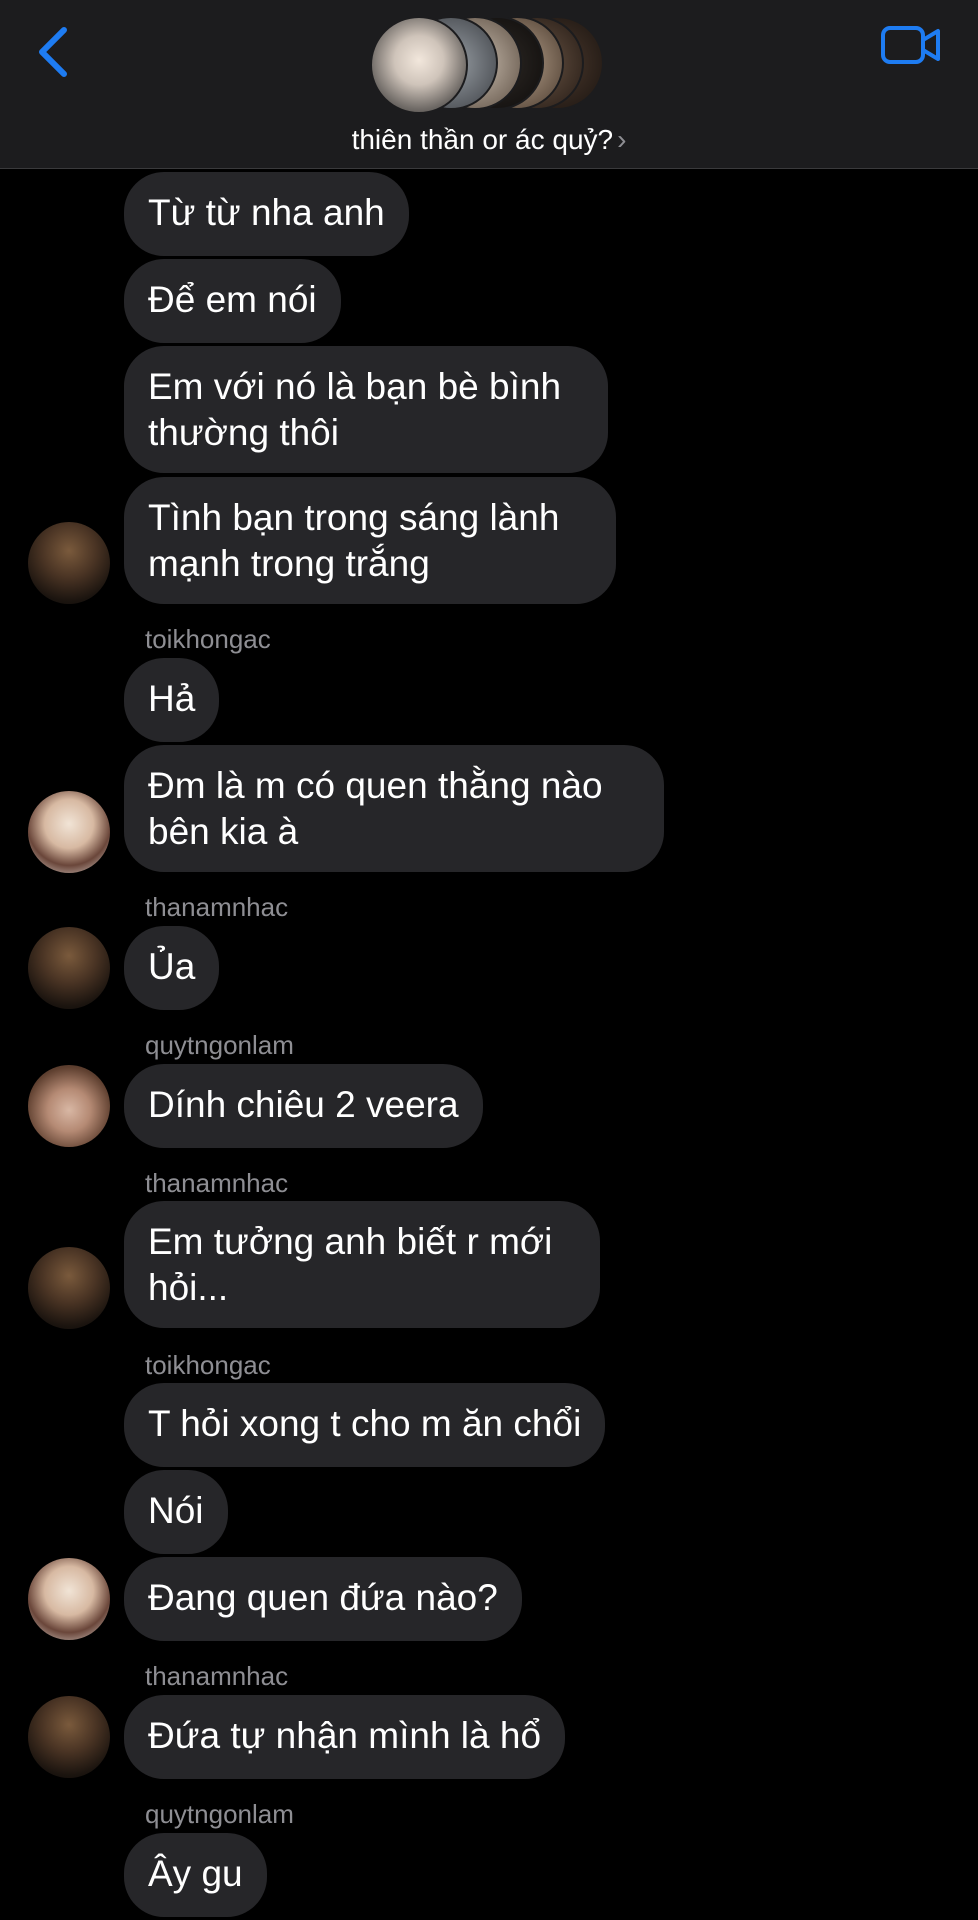 The image size is (978, 1920). I want to click on message-bubble: Nói, so click(176, 1512).